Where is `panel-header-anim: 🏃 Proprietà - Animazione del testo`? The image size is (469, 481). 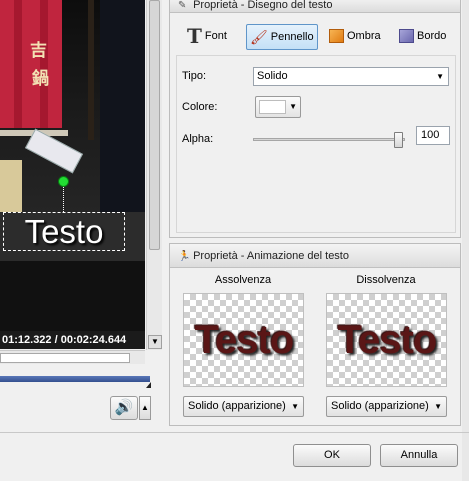
panel-header-anim: 🏃 Proprietà - Animazione del testo is located at coordinates (315, 256).